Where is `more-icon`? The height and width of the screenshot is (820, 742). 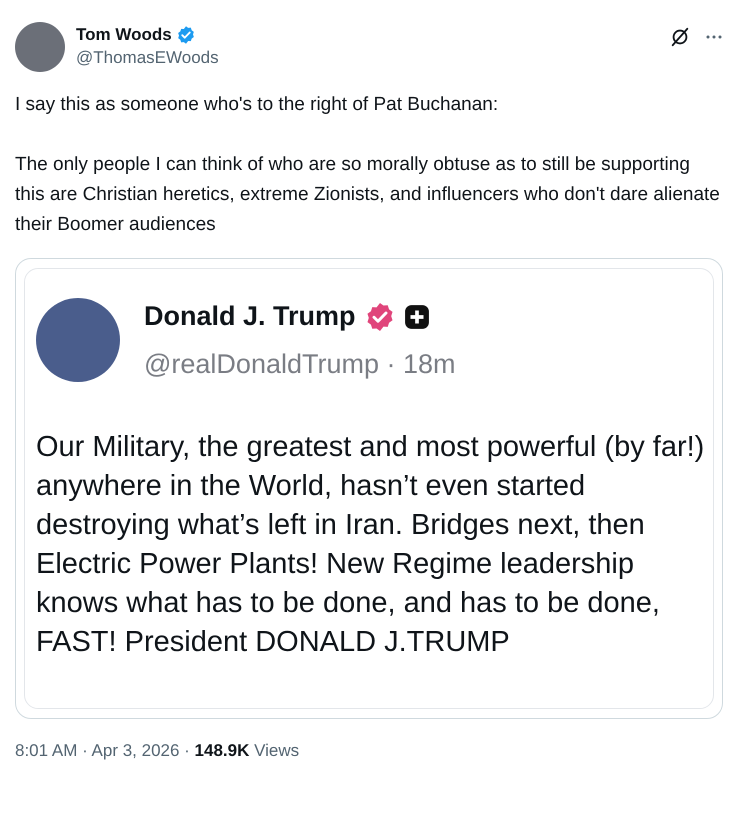
more-icon is located at coordinates (714, 37).